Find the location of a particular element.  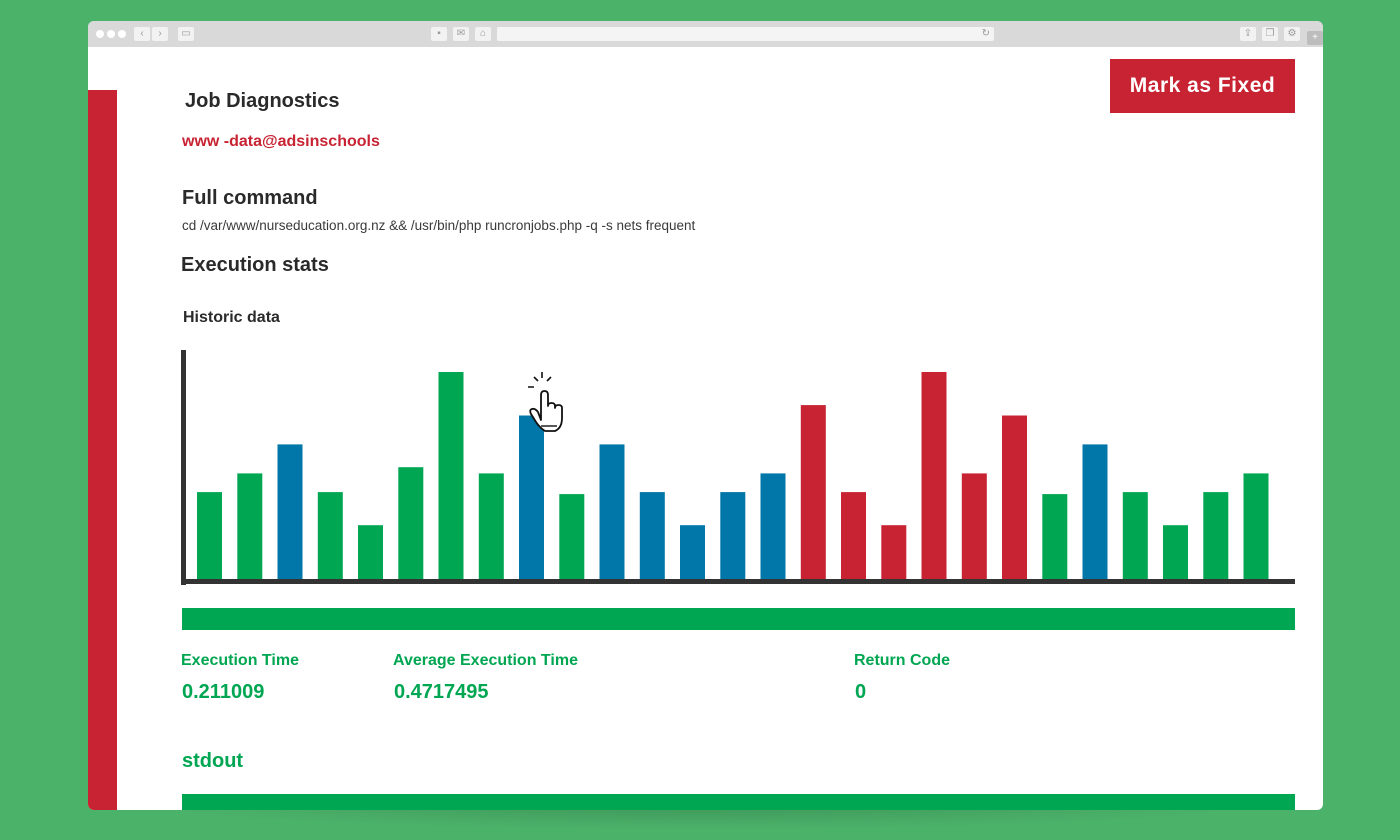

average-execution-time-value: 0.4717495 is located at coordinates (441, 692).